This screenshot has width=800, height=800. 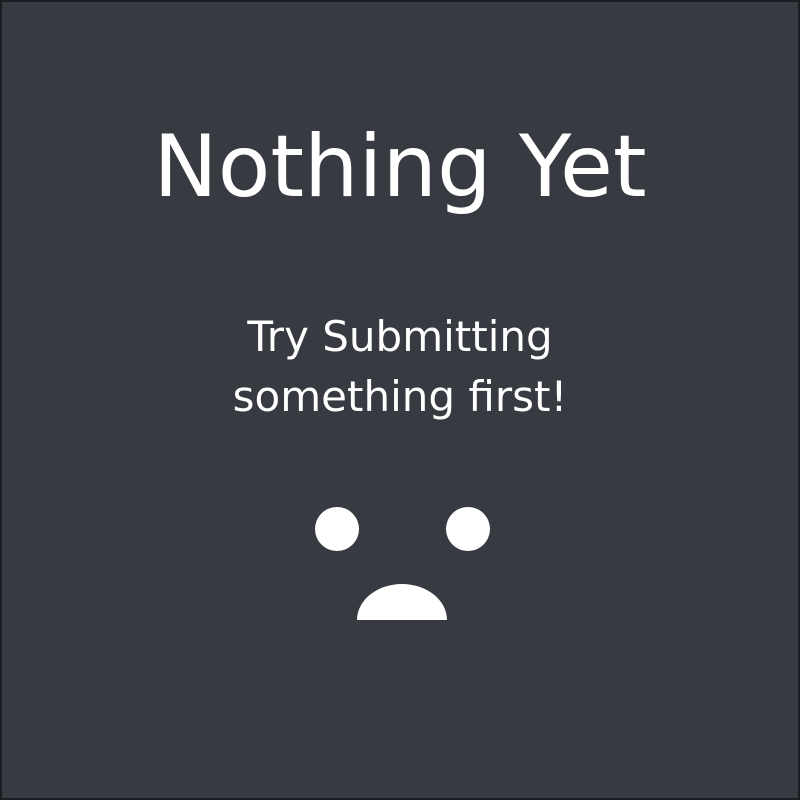 I want to click on empty-state-message-line-1: Try Submitting, so click(x=400, y=336).